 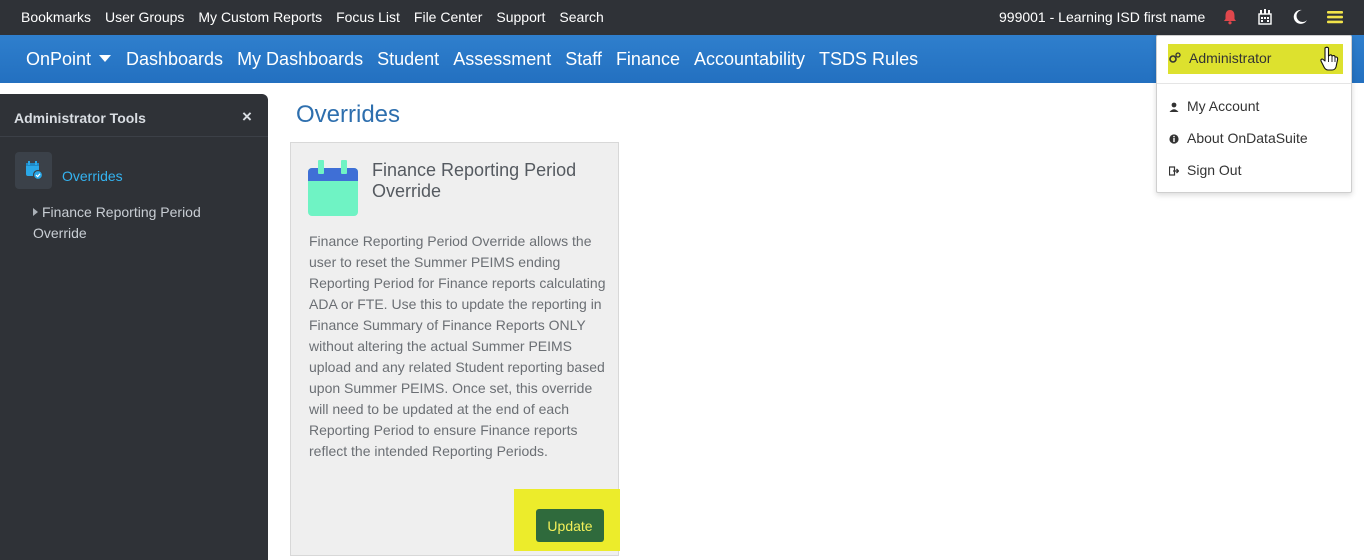 What do you see at coordinates (408, 59) in the screenshot?
I see `nav-student: Student` at bounding box center [408, 59].